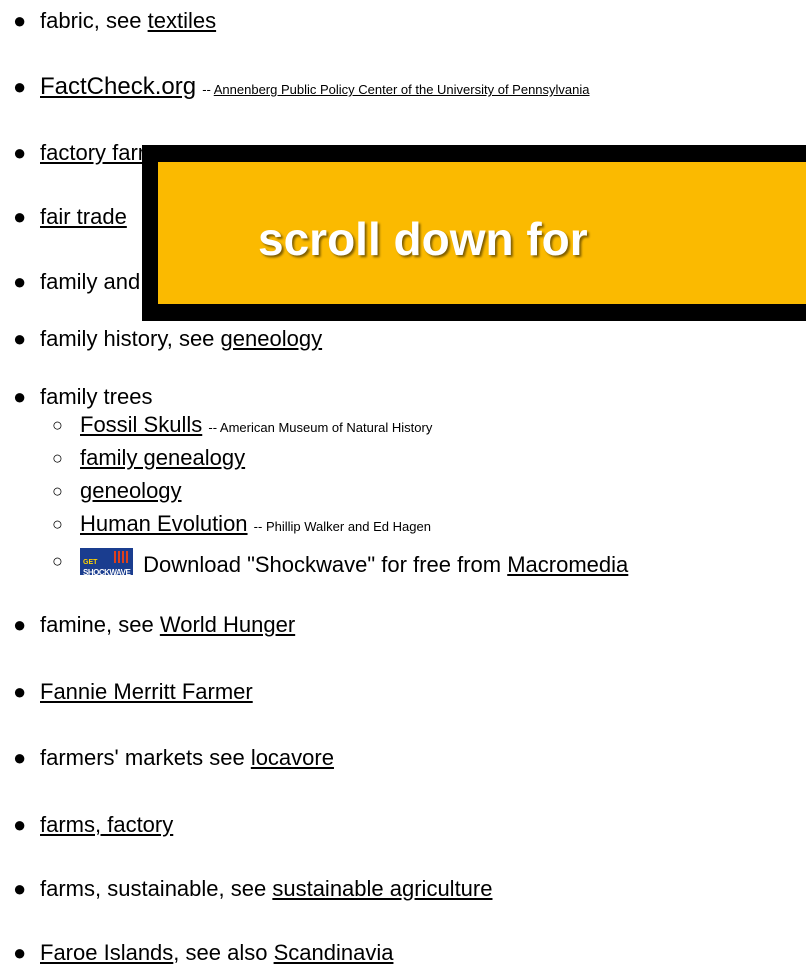 This screenshot has width=806, height=970. What do you see at coordinates (292, 757) in the screenshot?
I see `locavore-link: locavore` at bounding box center [292, 757].